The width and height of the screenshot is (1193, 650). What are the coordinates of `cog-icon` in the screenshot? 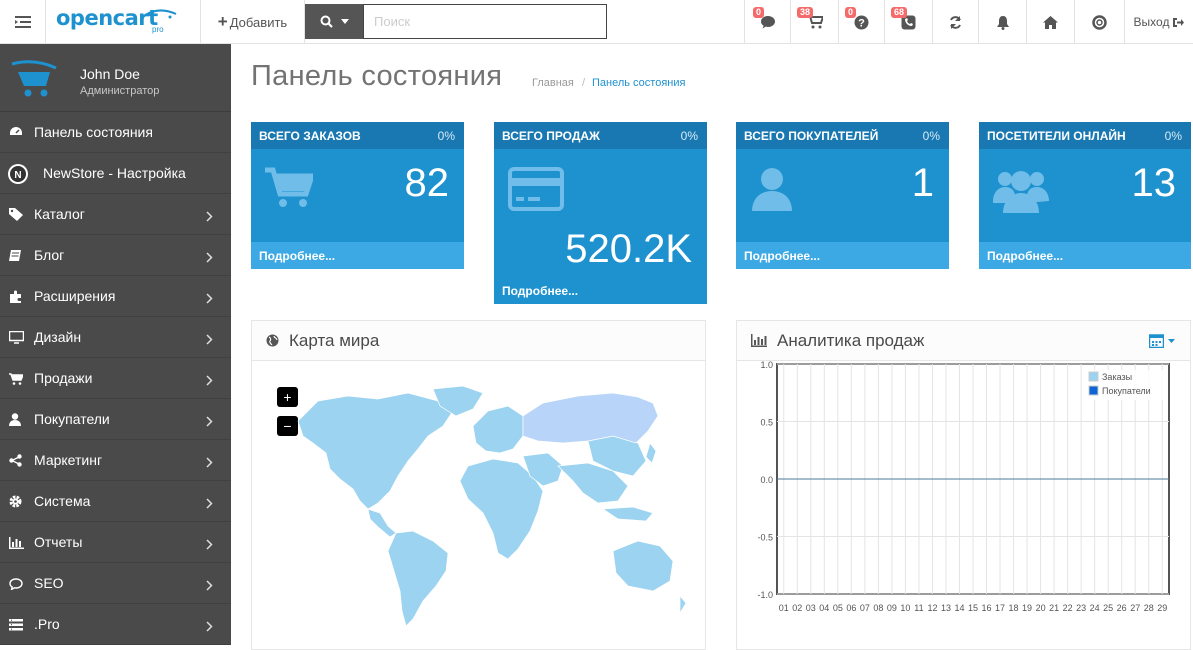 It's located at (15, 503).